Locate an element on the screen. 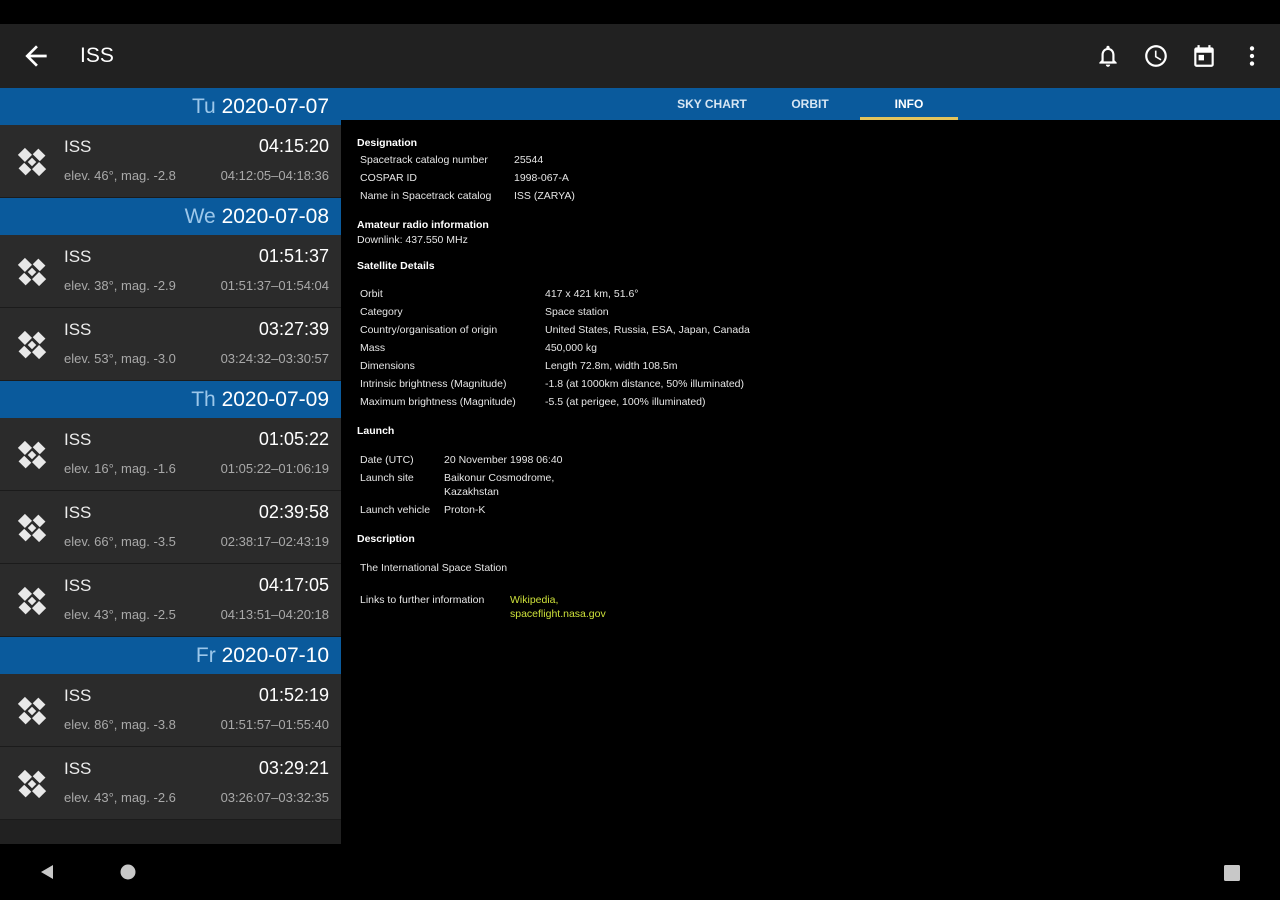  pass-elevation: elev. 53°, mag. -3.0 is located at coordinates (120, 358).